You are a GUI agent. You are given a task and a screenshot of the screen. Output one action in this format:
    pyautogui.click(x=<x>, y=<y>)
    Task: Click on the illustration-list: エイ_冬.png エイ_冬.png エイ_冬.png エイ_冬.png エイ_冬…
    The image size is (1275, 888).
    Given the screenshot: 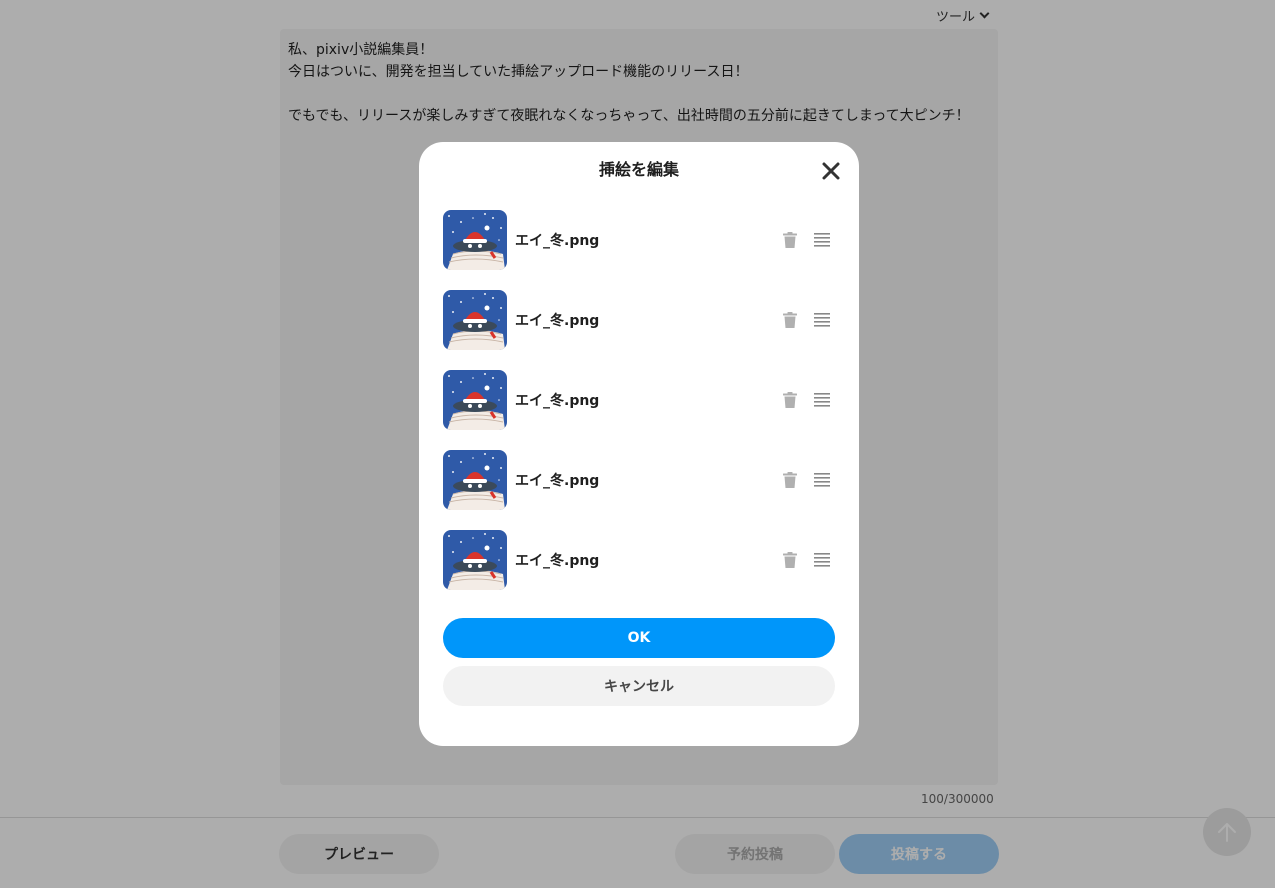 What is the action you would take?
    pyautogui.click(x=639, y=410)
    